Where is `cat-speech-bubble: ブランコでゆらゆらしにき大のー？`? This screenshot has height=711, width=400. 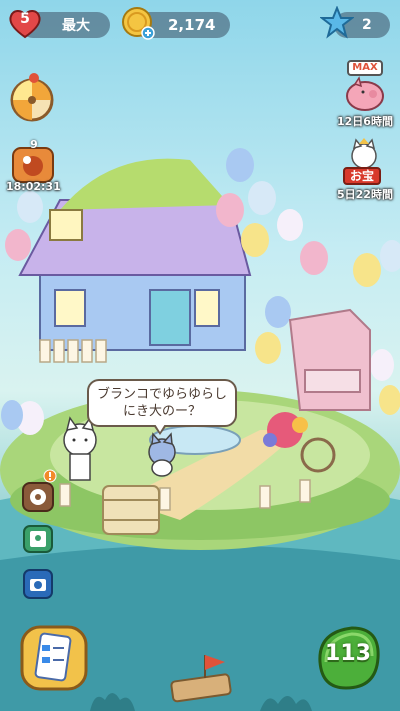 cat-speech-bubble: ブランコでゆらゆらしにき大のー？ is located at coordinates (162, 403).